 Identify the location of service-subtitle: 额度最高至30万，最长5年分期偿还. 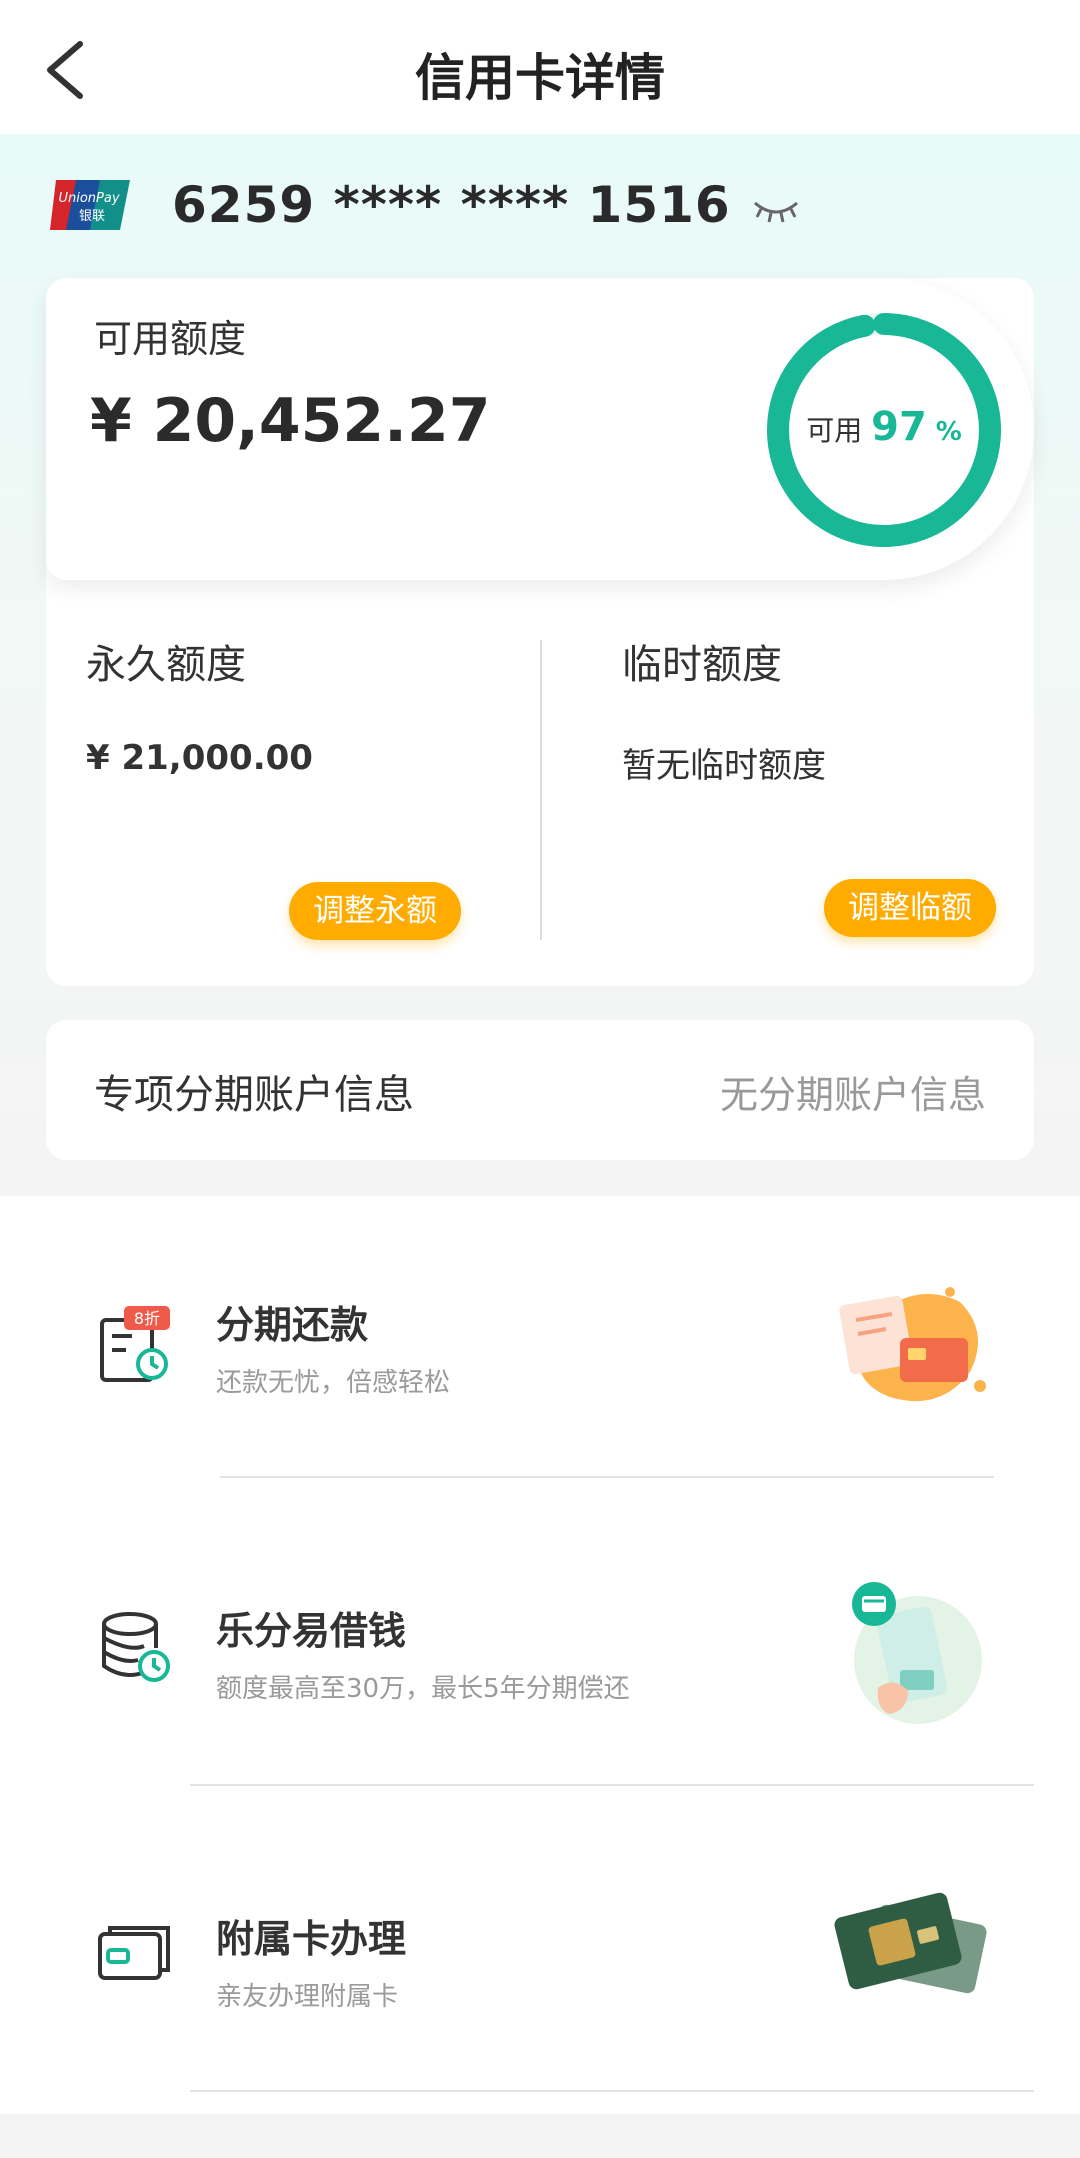
(423, 1689).